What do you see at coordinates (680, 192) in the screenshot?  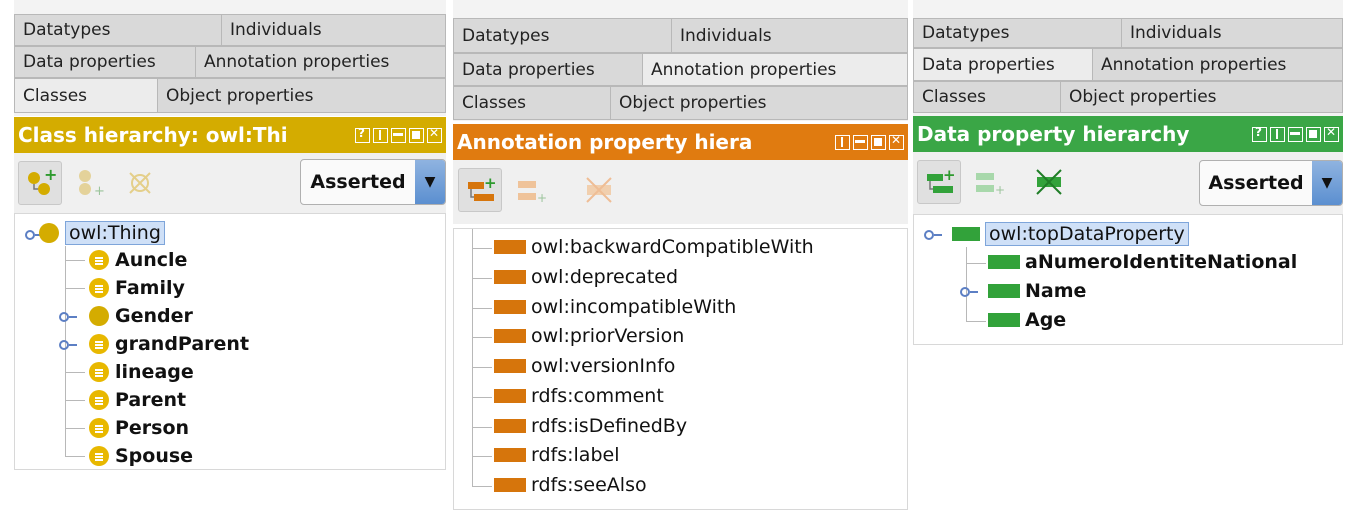 I see `toolbar: + +` at bounding box center [680, 192].